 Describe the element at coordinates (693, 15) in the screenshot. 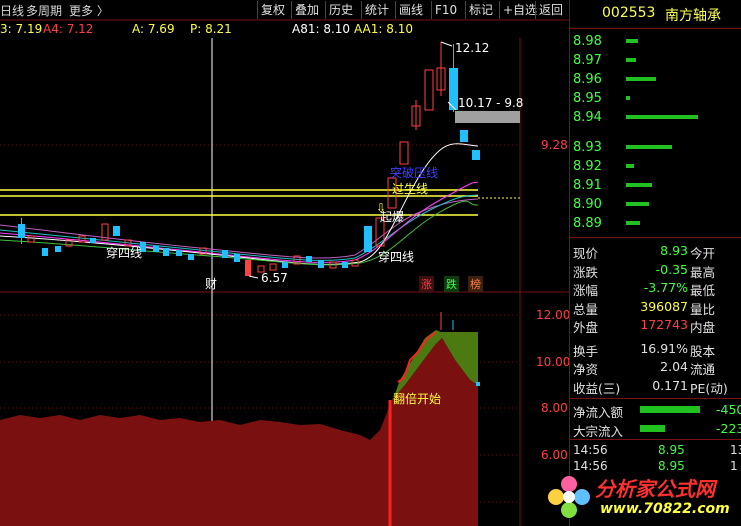

I see `stock-name: 南方轴承` at that location.